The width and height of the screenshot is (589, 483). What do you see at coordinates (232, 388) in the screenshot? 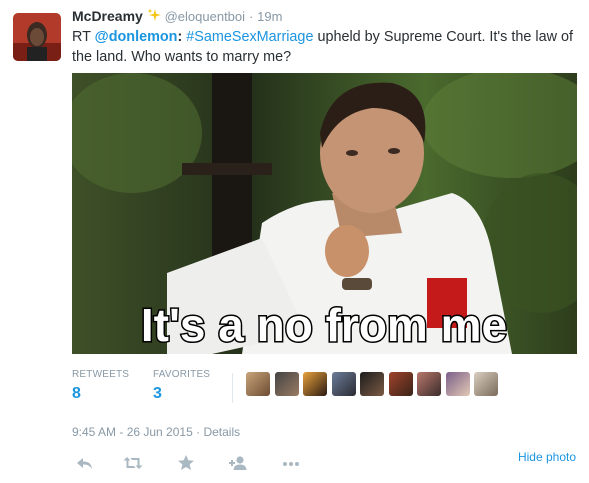
I see `stats-divider` at bounding box center [232, 388].